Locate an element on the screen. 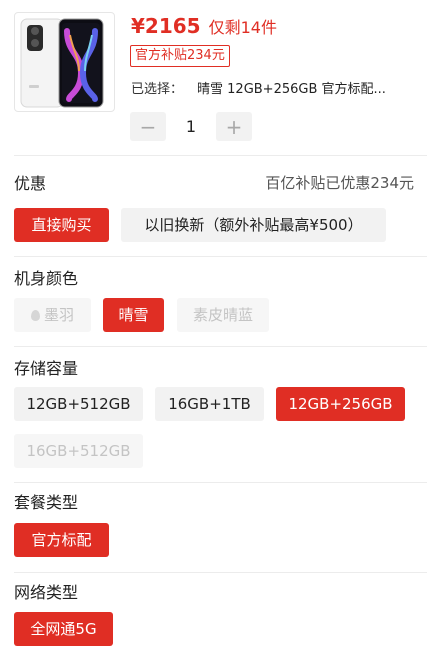 The width and height of the screenshot is (427, 650). color-option-qingxue: 晴雪 is located at coordinates (133, 315).